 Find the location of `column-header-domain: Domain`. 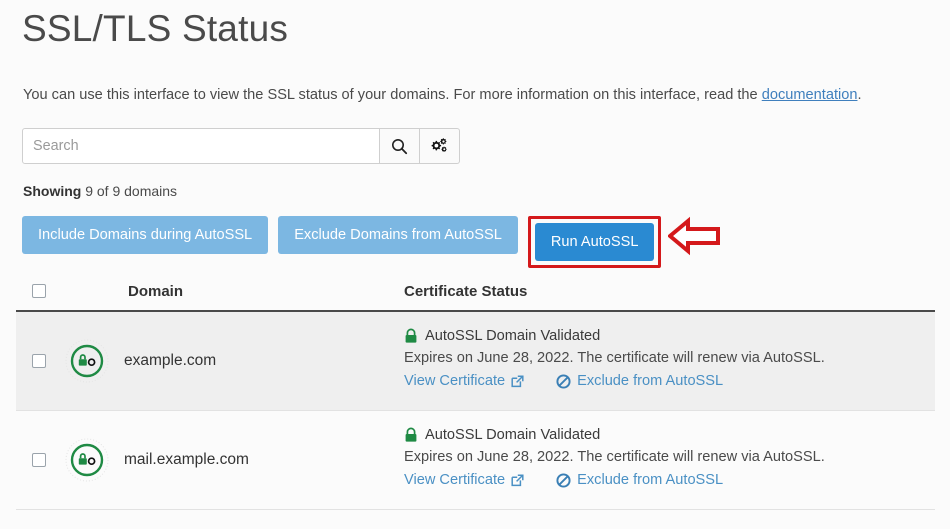

column-header-domain: Domain is located at coordinates (156, 291).